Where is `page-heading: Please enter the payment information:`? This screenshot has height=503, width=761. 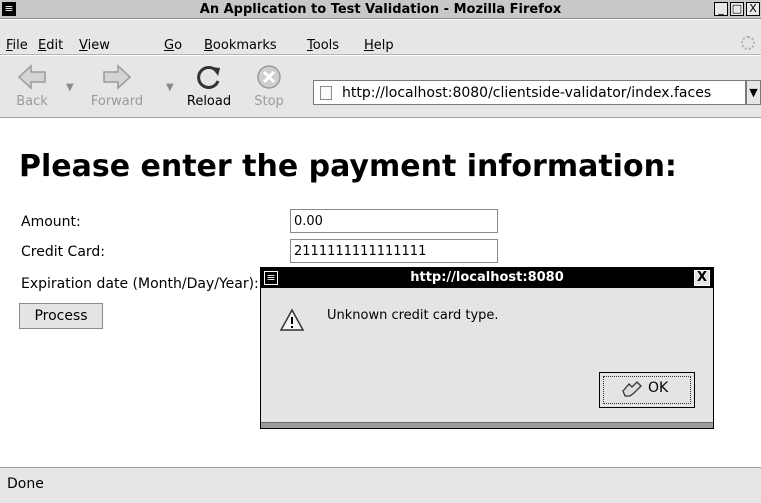
page-heading: Please enter the payment information: is located at coordinates (348, 166).